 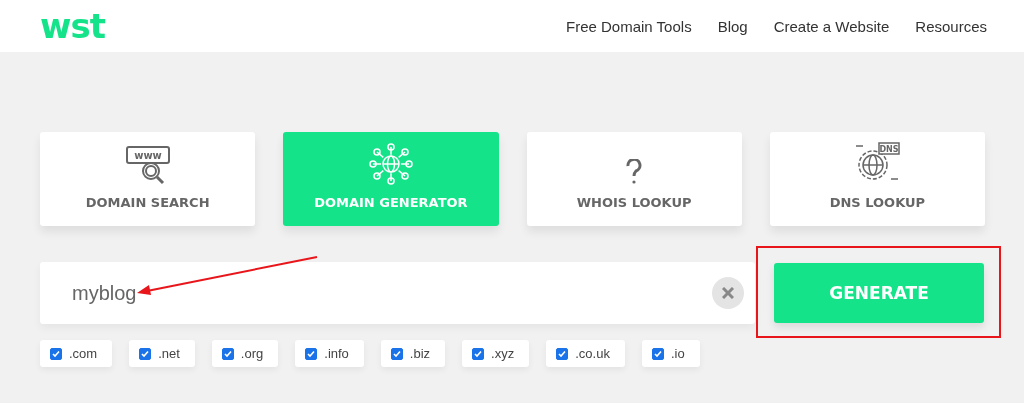 What do you see at coordinates (329, 353) in the screenshot?
I see `extension-checkbox: .info` at bounding box center [329, 353].